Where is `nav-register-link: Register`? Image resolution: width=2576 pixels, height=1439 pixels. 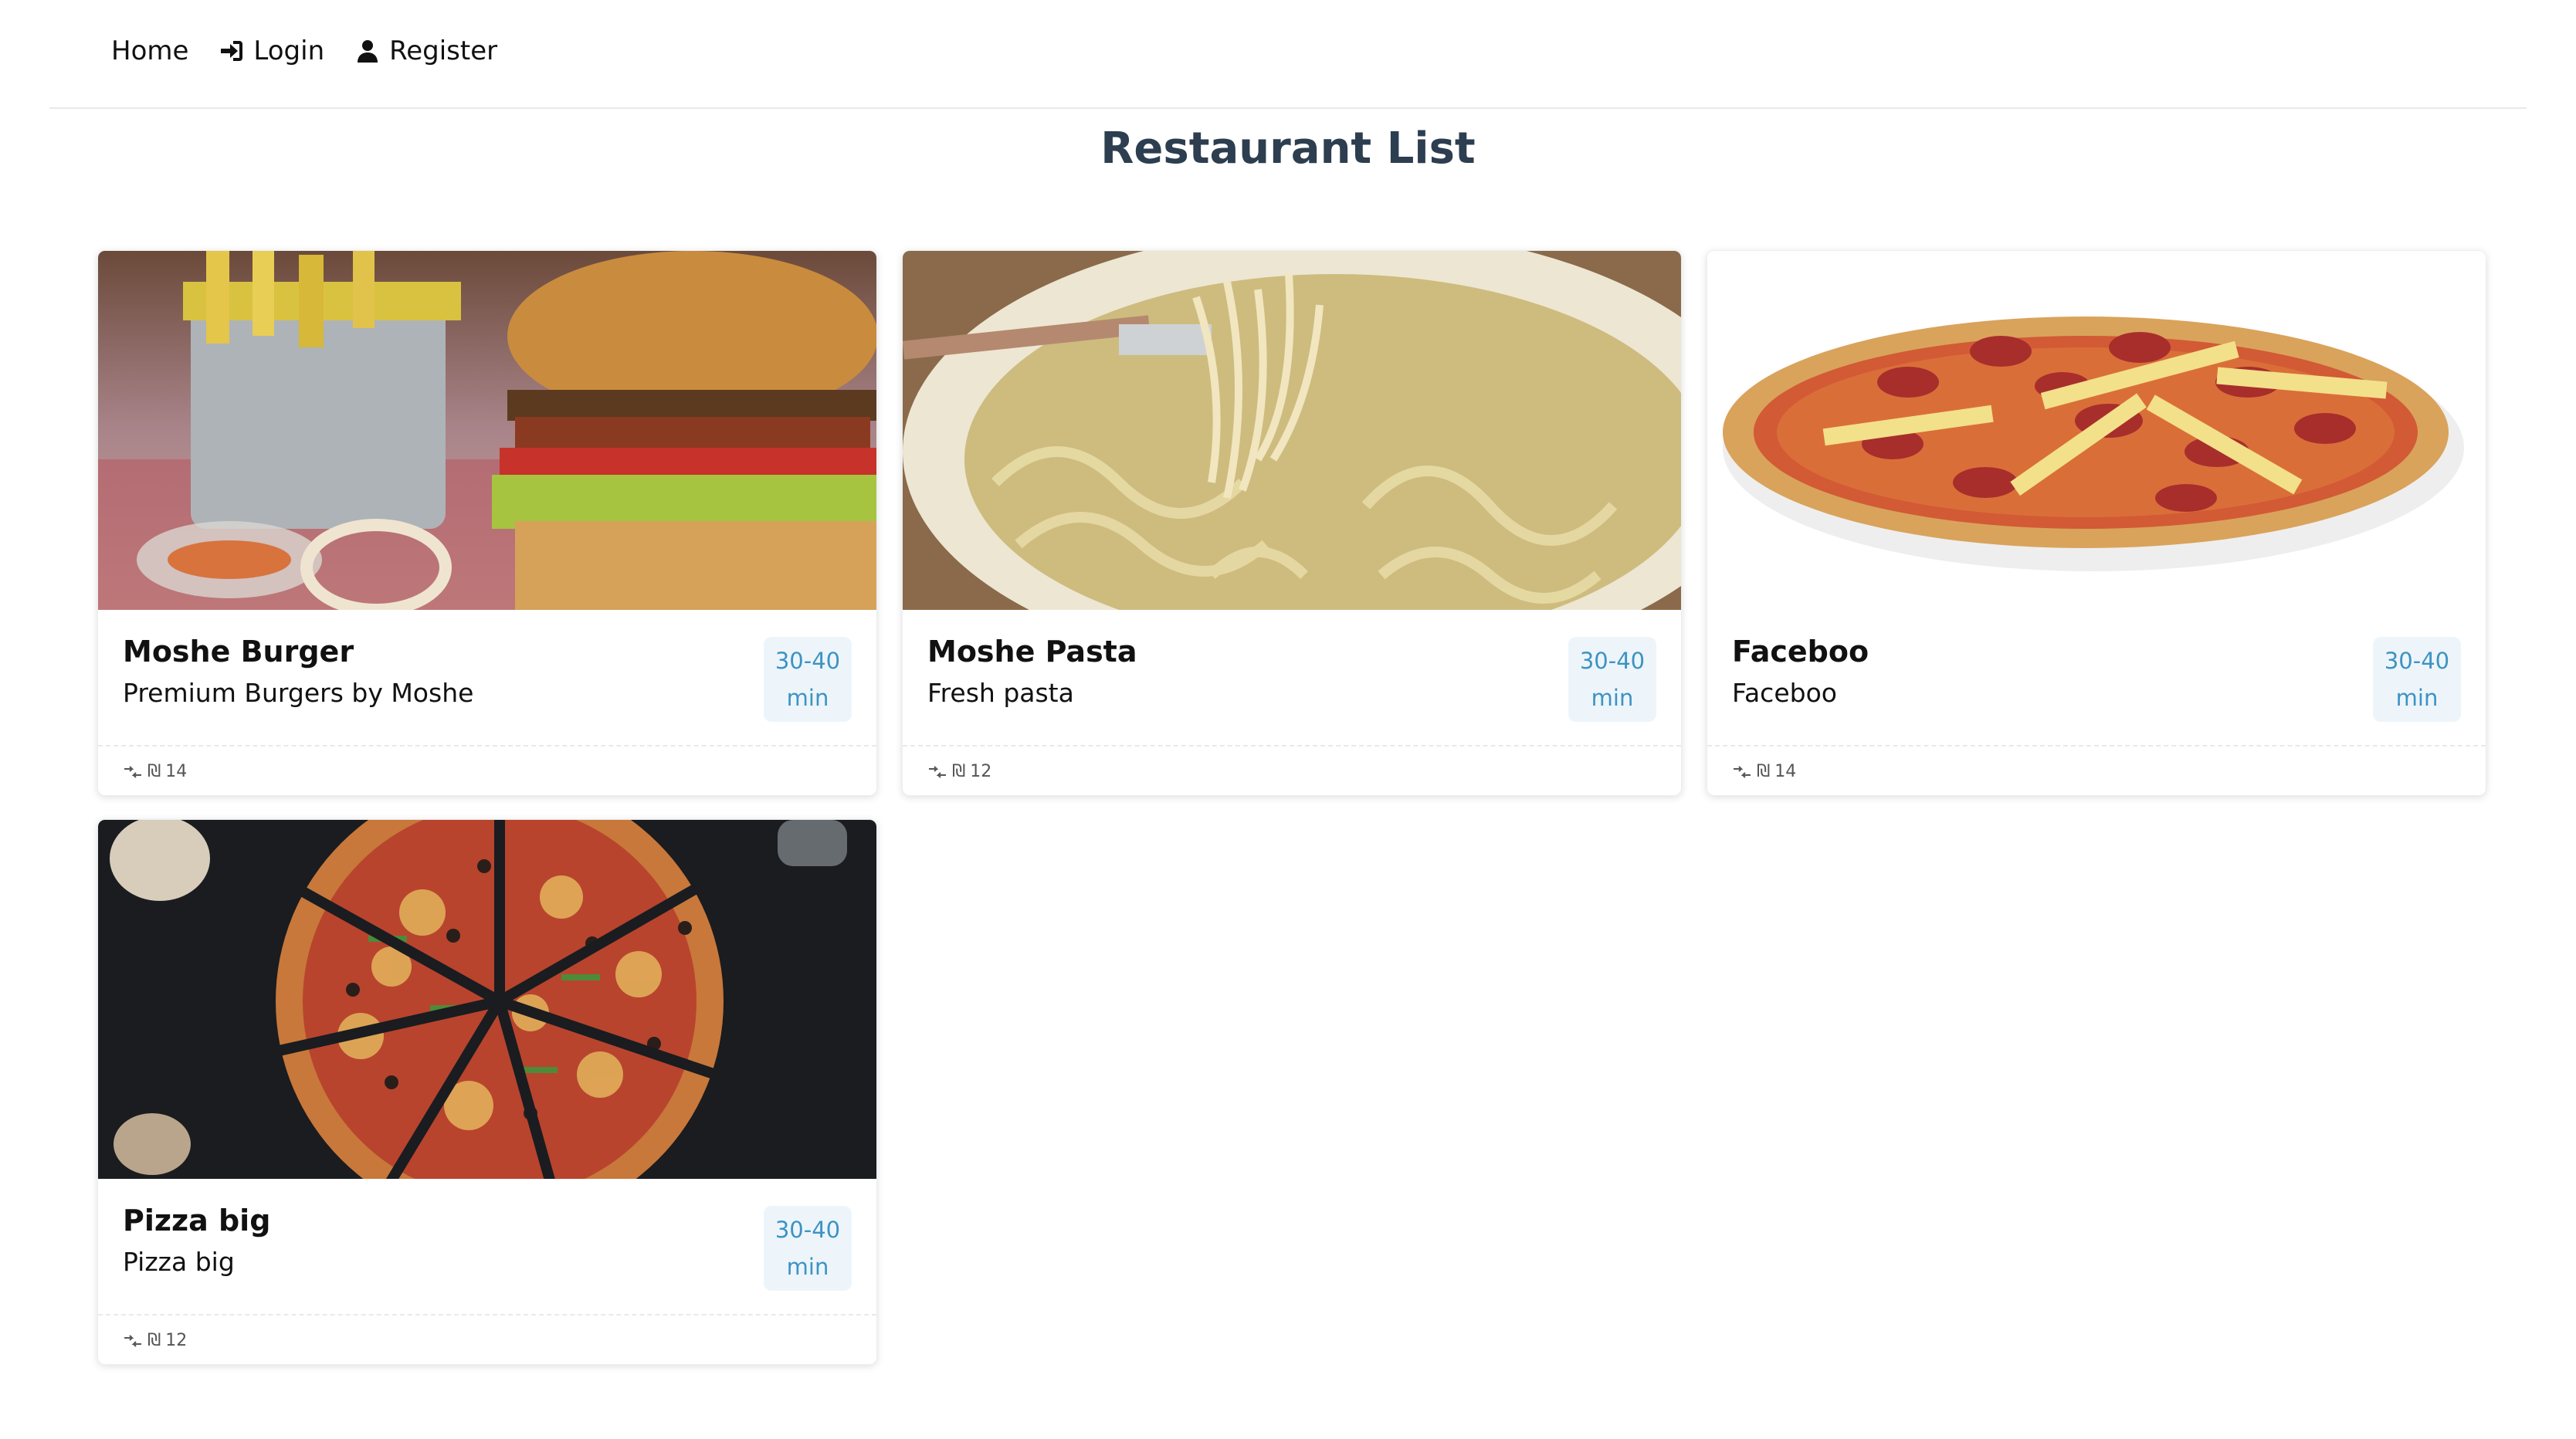
nav-register-link: Register is located at coordinates (426, 51).